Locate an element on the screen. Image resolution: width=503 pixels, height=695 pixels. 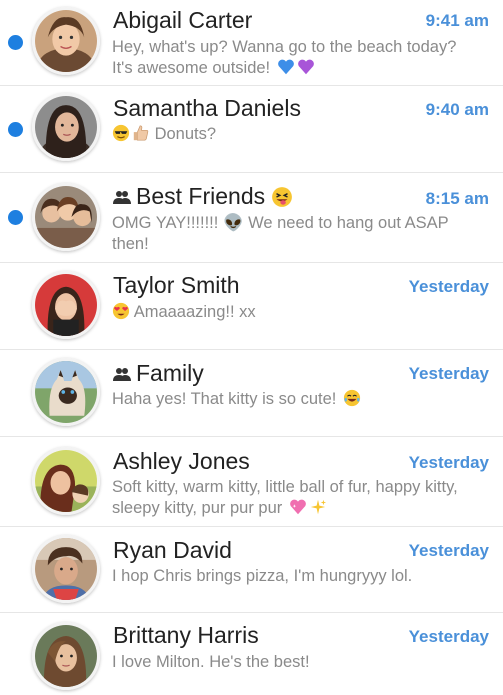
heart-eyes-icon is located at coordinates (121, 311).